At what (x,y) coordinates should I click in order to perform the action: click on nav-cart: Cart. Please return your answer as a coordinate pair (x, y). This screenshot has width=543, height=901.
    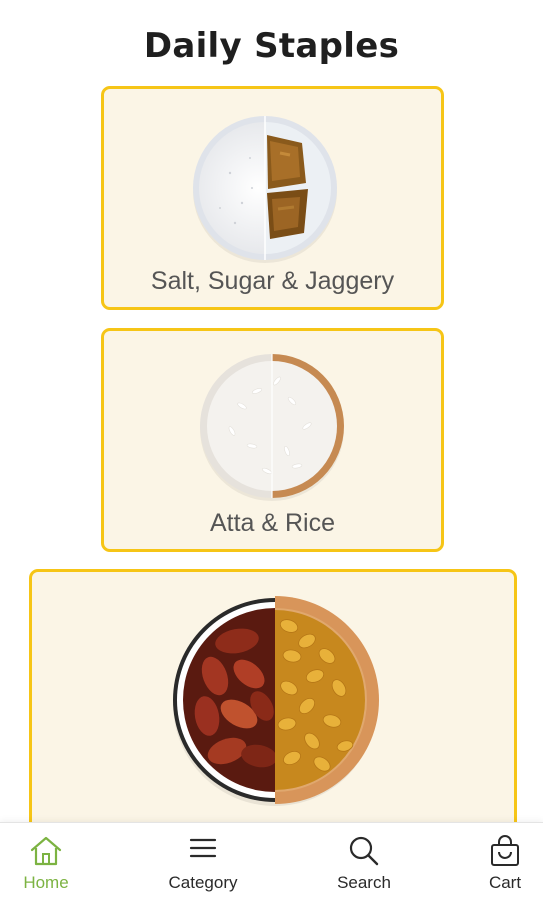
    Looking at the image, I should click on (505, 862).